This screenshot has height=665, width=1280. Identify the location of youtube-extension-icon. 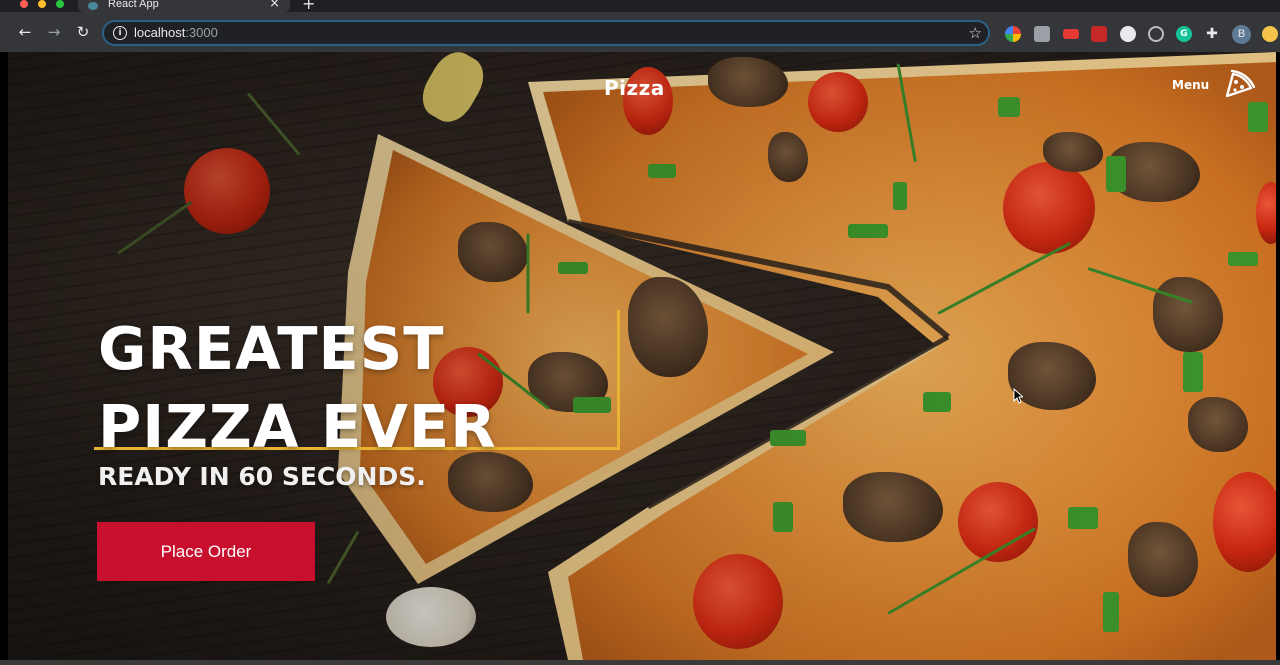
(1071, 34).